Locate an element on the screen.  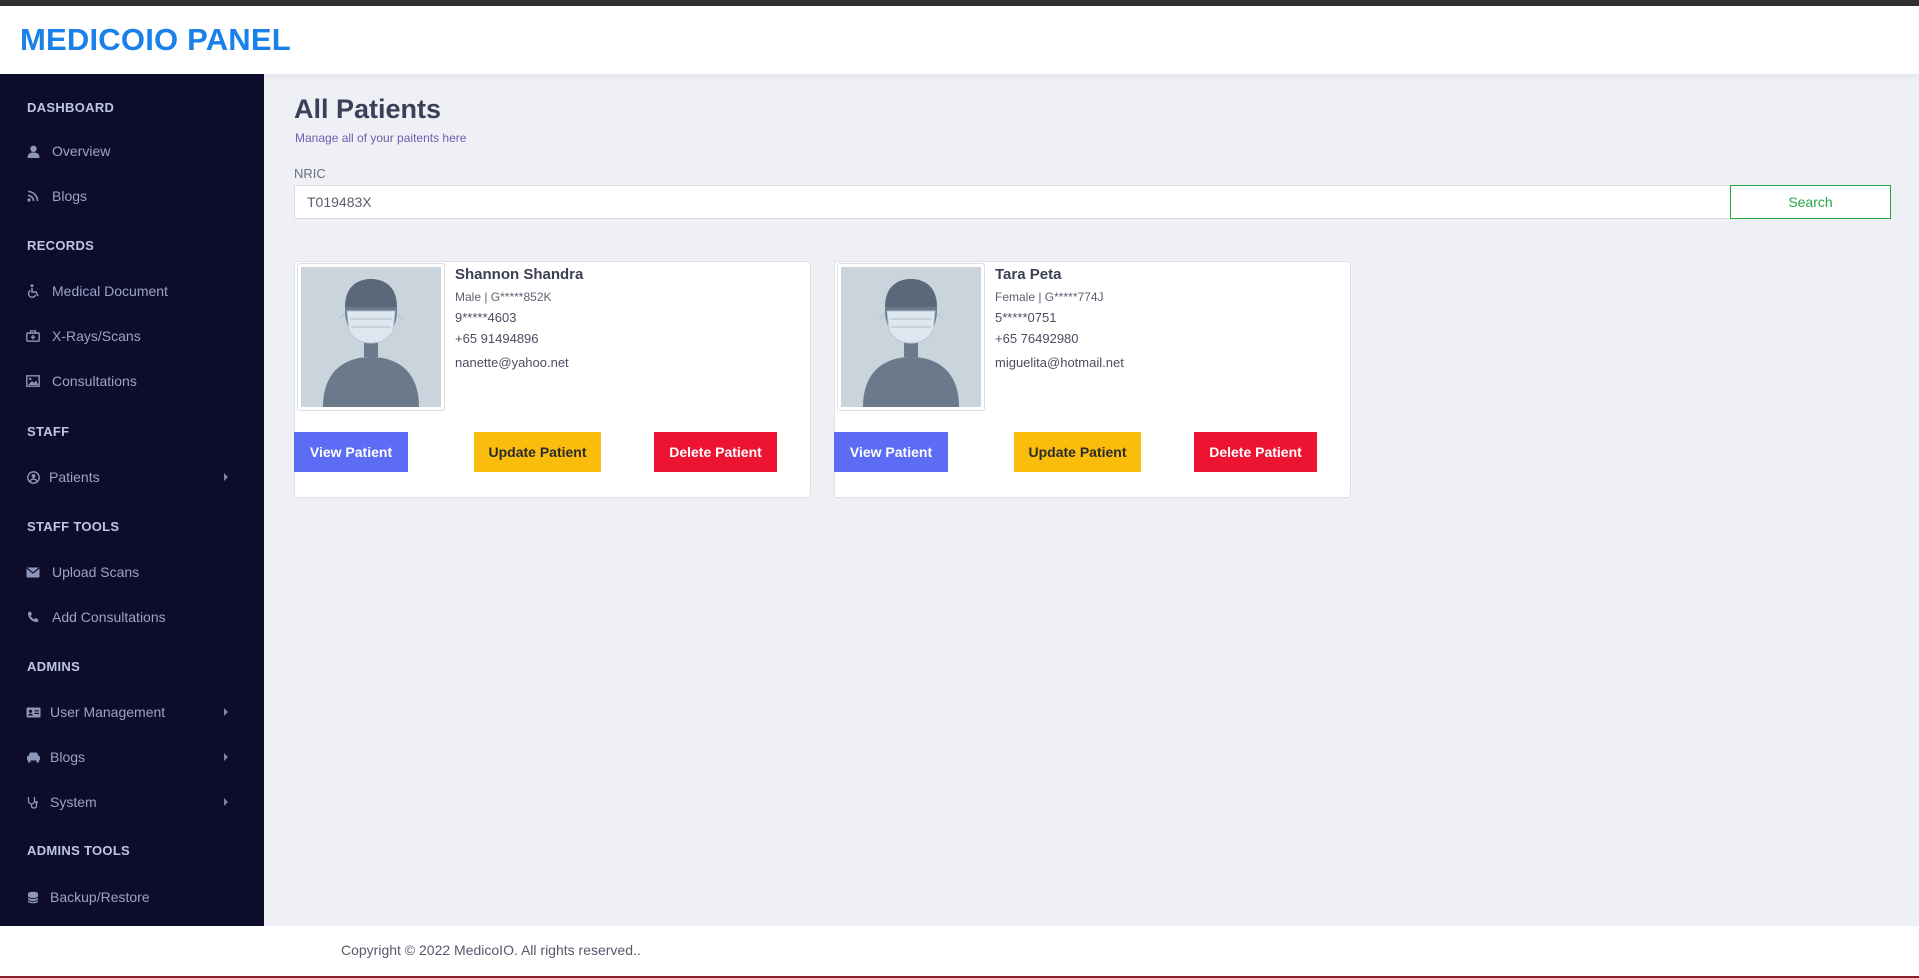
sidebar-item-upload-scans: Upload Scans is located at coordinates (132, 572).